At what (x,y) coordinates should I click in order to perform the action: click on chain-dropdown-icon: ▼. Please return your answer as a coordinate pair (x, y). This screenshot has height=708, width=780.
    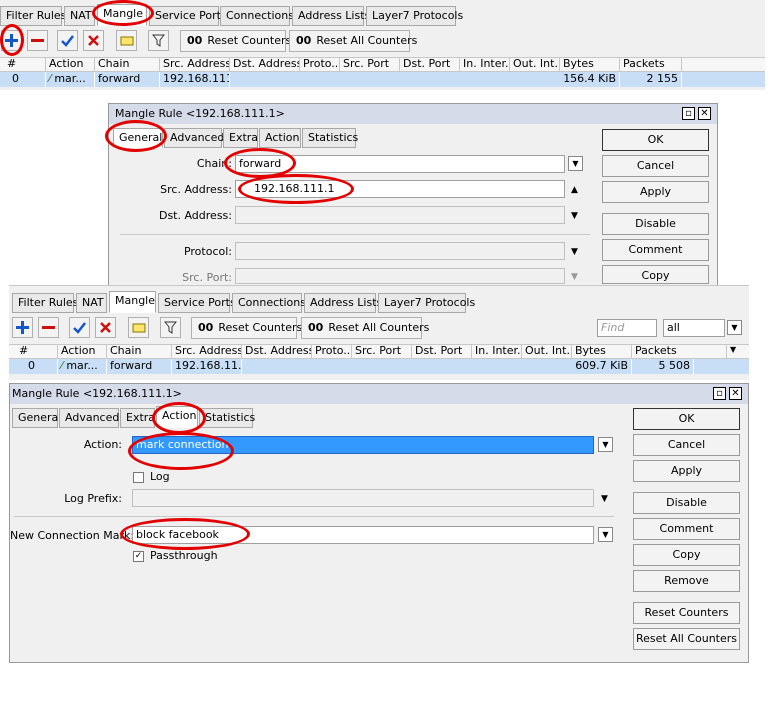
    Looking at the image, I should click on (575, 163).